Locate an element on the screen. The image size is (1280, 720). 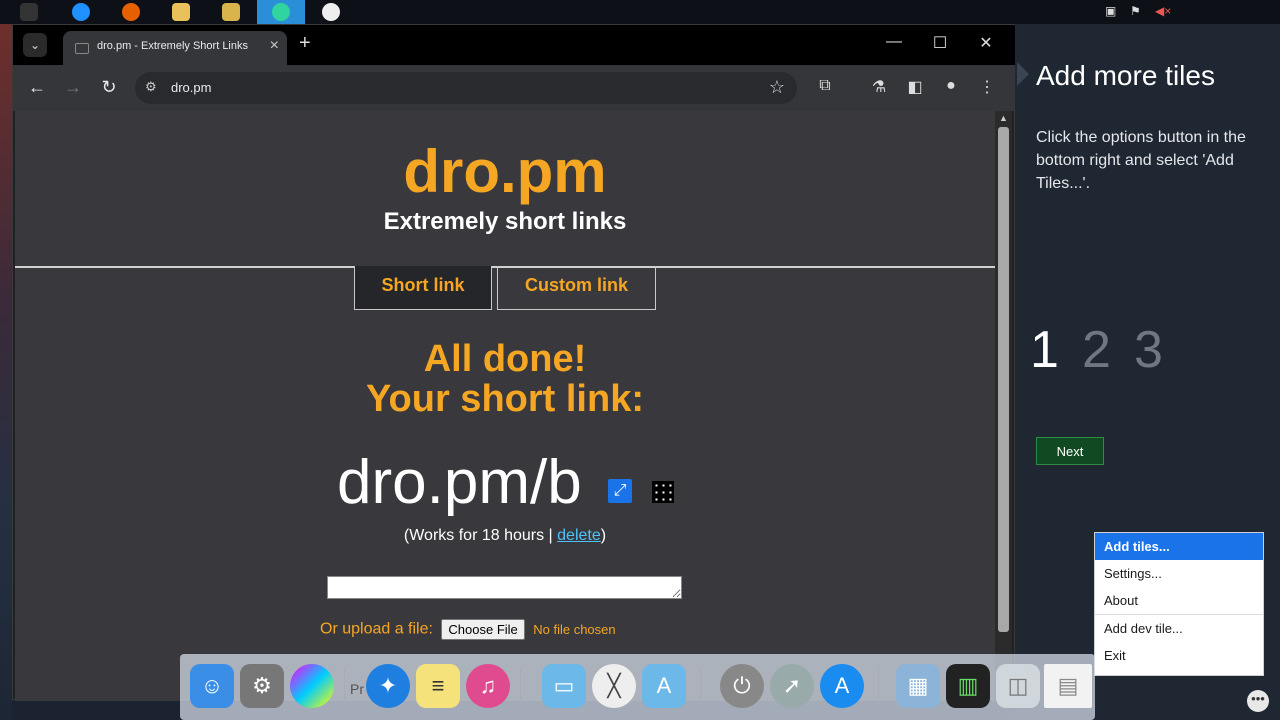
labs-flask-icon: ⚗ is located at coordinates (879, 87).